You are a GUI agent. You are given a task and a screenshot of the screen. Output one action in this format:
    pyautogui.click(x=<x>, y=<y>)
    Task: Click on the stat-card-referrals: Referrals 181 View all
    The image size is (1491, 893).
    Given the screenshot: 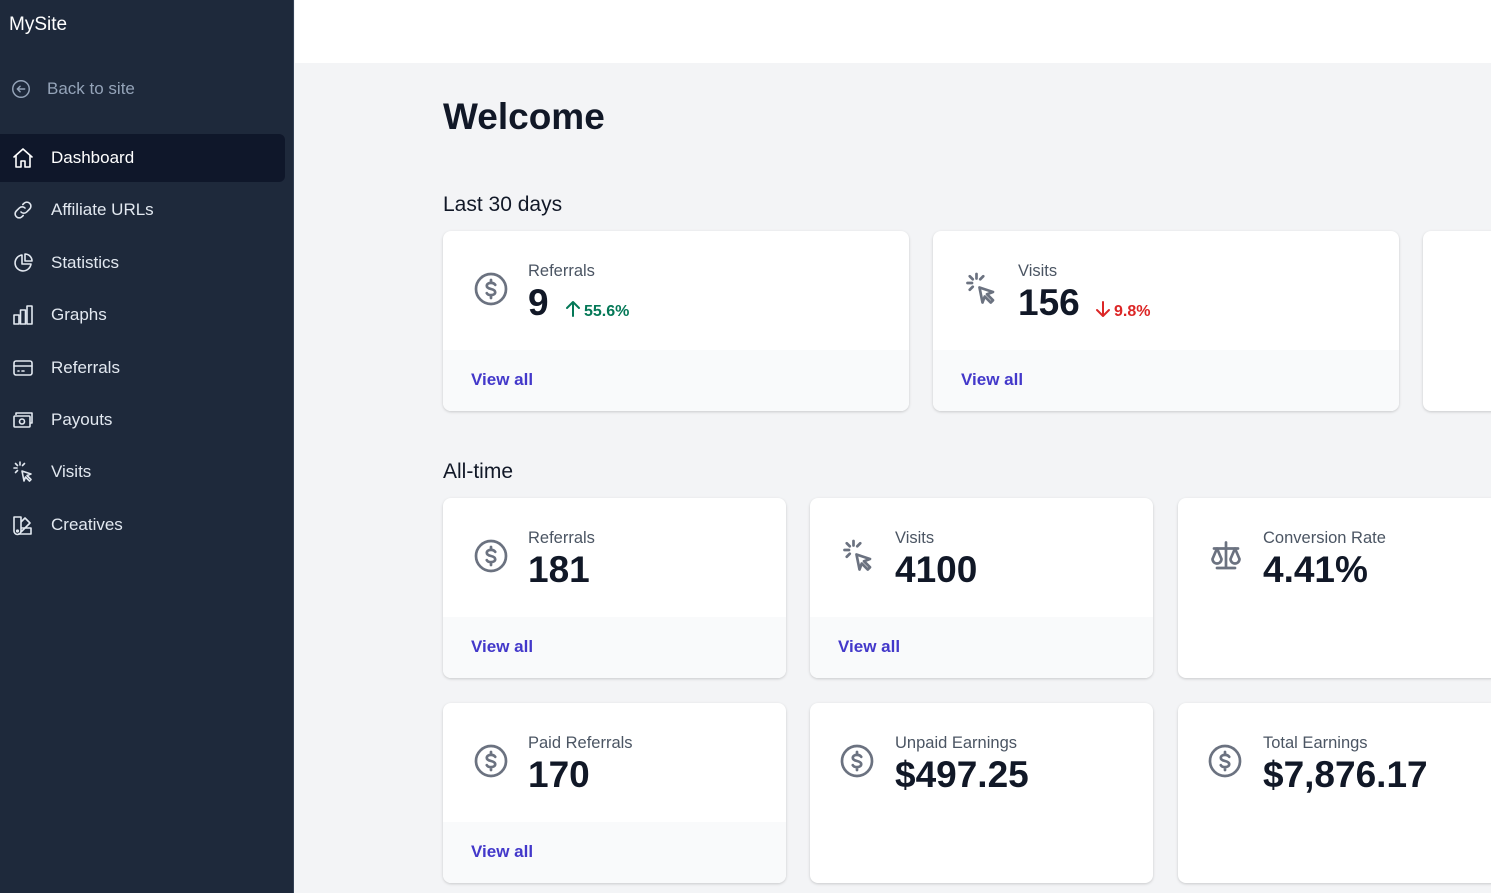 What is the action you would take?
    pyautogui.click(x=614, y=588)
    